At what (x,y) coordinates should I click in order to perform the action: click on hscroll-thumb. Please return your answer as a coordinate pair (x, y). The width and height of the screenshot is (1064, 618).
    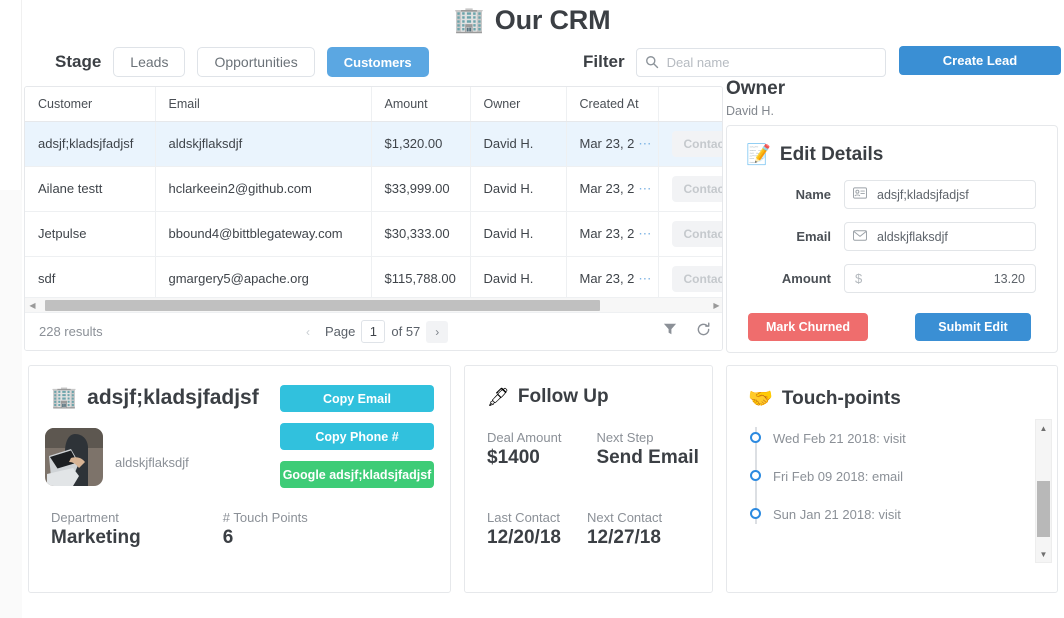
    Looking at the image, I should click on (322, 305).